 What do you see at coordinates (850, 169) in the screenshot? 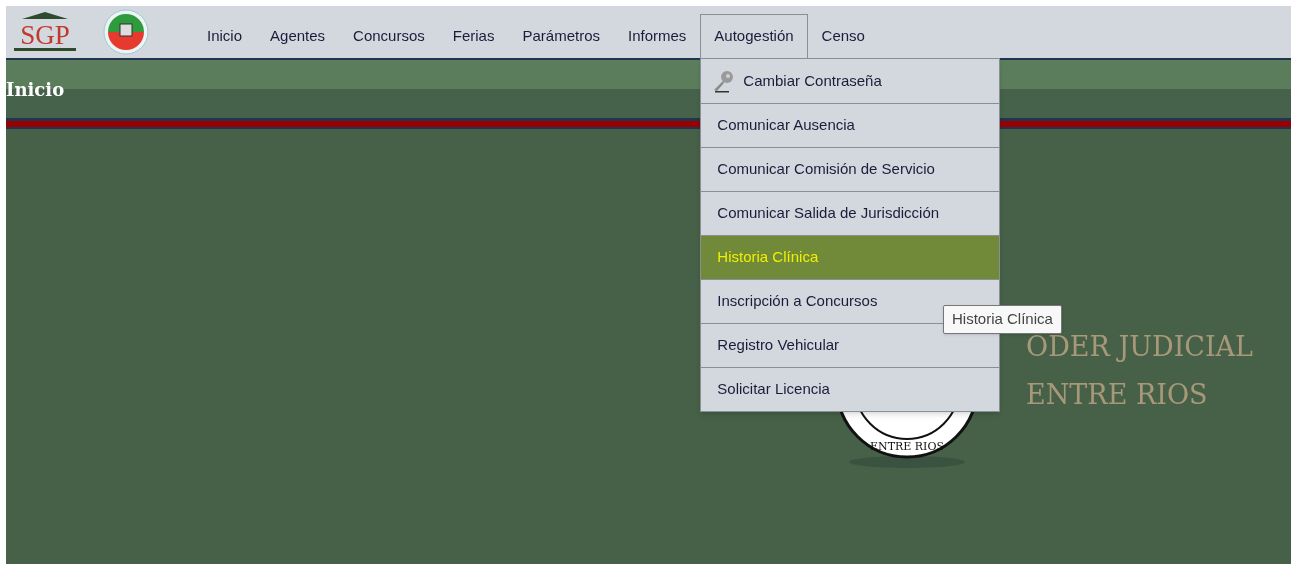
I see `dropdown-menu-item: Comunicar Comisión de Servicio` at bounding box center [850, 169].